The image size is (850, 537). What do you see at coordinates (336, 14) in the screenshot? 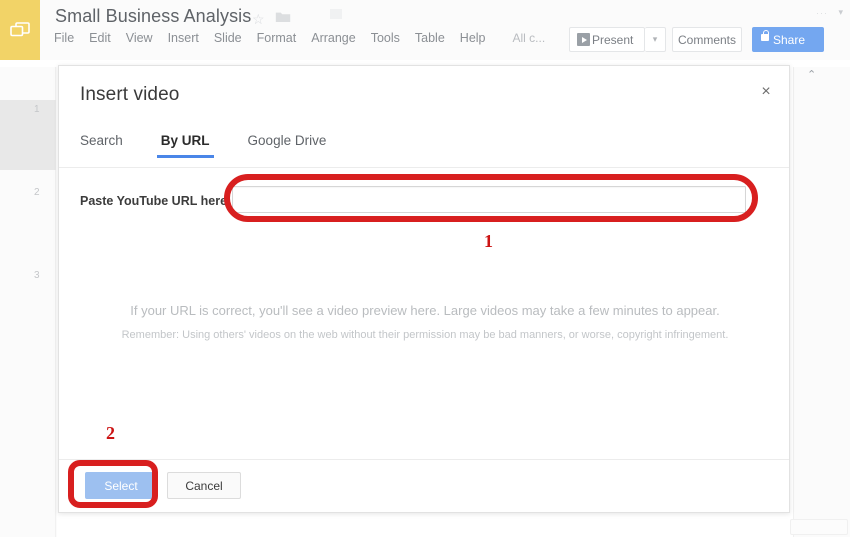
I see `toolbar-placeholder` at bounding box center [336, 14].